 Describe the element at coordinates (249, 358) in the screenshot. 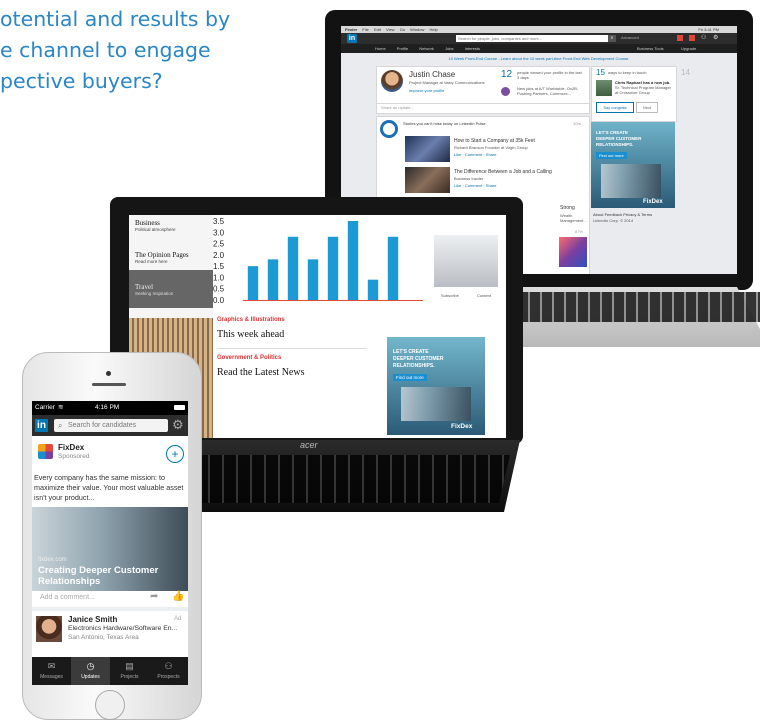

I see `article-kicker-2: Government & Politics` at that location.